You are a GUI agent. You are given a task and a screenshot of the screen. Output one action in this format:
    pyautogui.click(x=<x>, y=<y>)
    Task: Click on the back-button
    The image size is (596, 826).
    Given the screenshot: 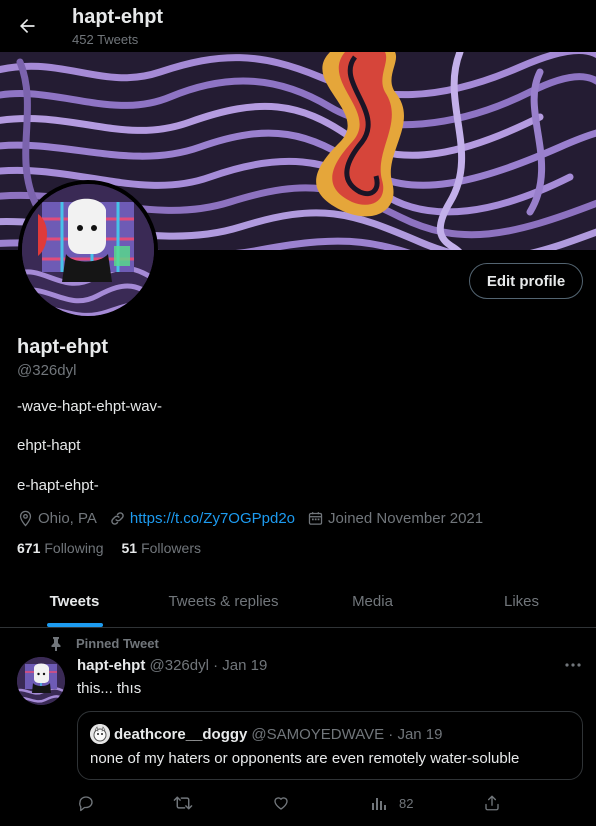 What is the action you would take?
    pyautogui.click(x=27, y=26)
    